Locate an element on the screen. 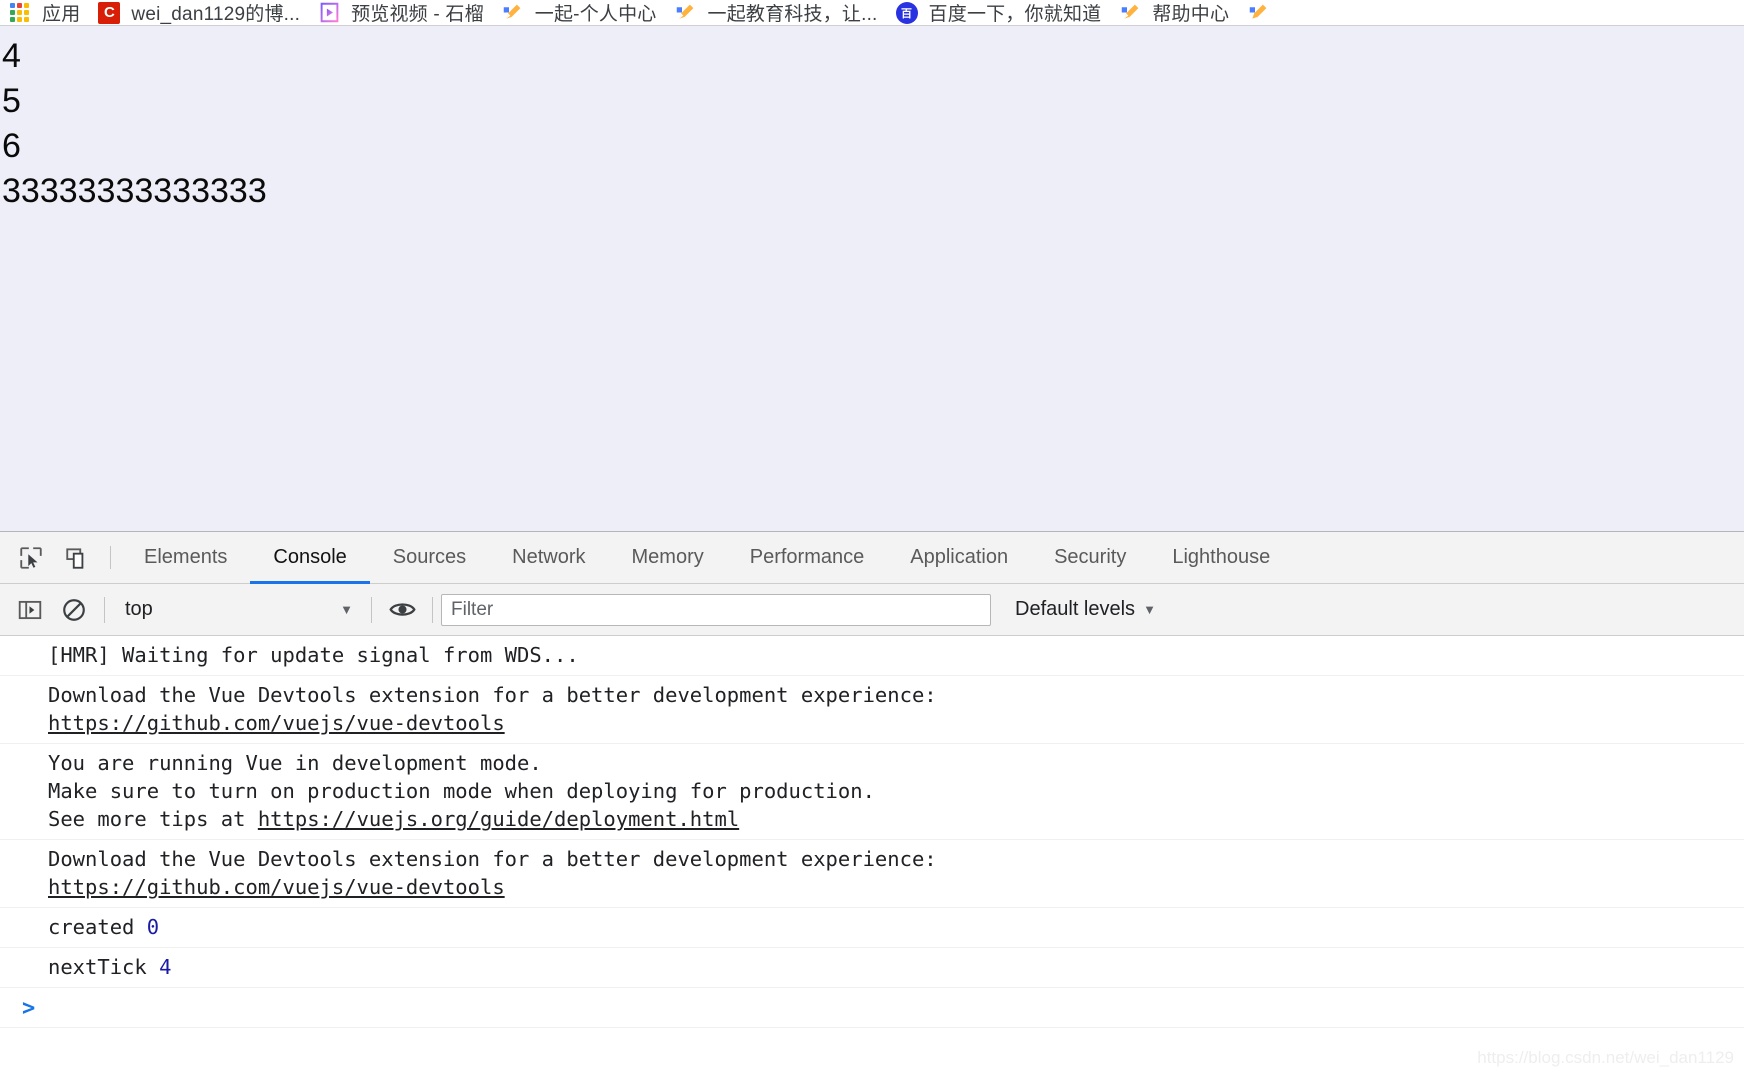 Image resolution: width=1744 pixels, height=1074 pixels. tab-application: Application is located at coordinates (959, 557).